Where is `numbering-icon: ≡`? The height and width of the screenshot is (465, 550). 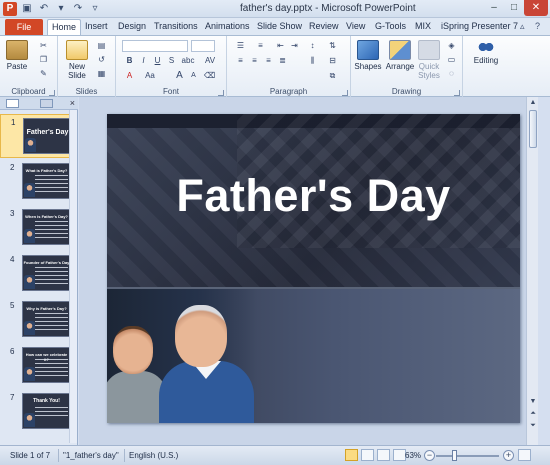
numbering-icon: ≡ is located at coordinates (260, 46).